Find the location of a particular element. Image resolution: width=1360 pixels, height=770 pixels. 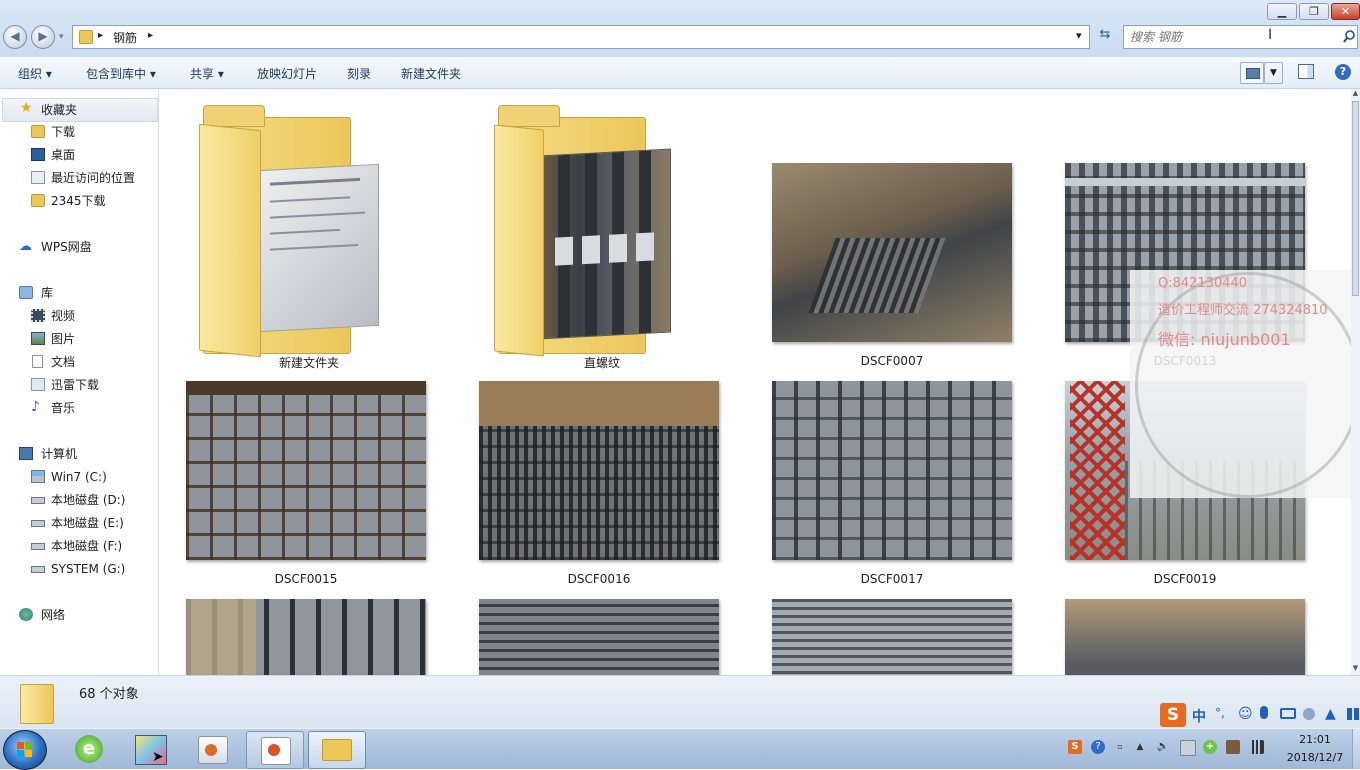

help-icon: ? is located at coordinates (1343, 72).